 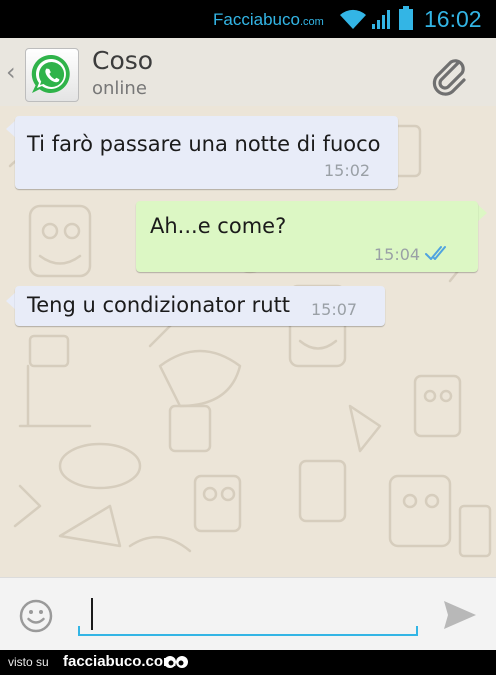 I want to click on footer-watermark: visto su facciabuco.com, so click(x=248, y=662).